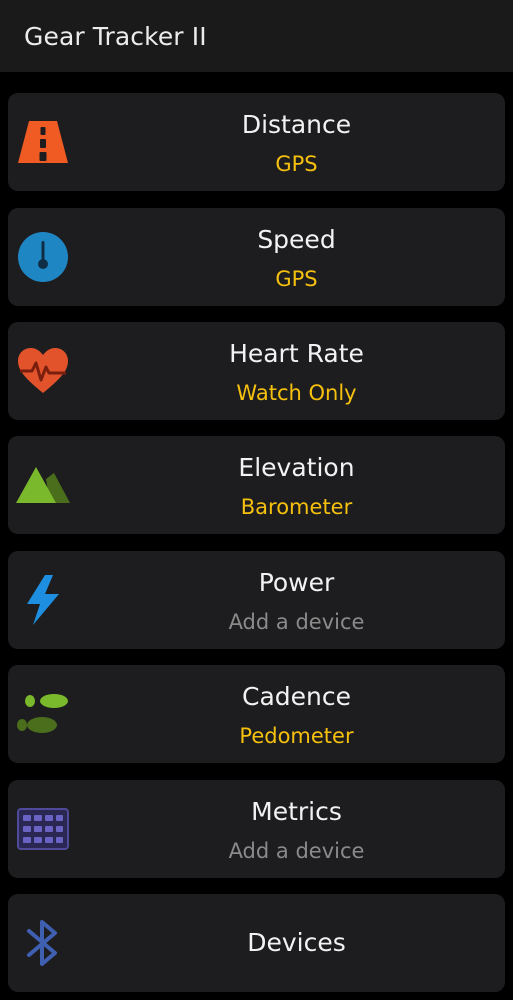  What do you see at coordinates (296, 393) in the screenshot?
I see `item-subtitle: Watch Only` at bounding box center [296, 393].